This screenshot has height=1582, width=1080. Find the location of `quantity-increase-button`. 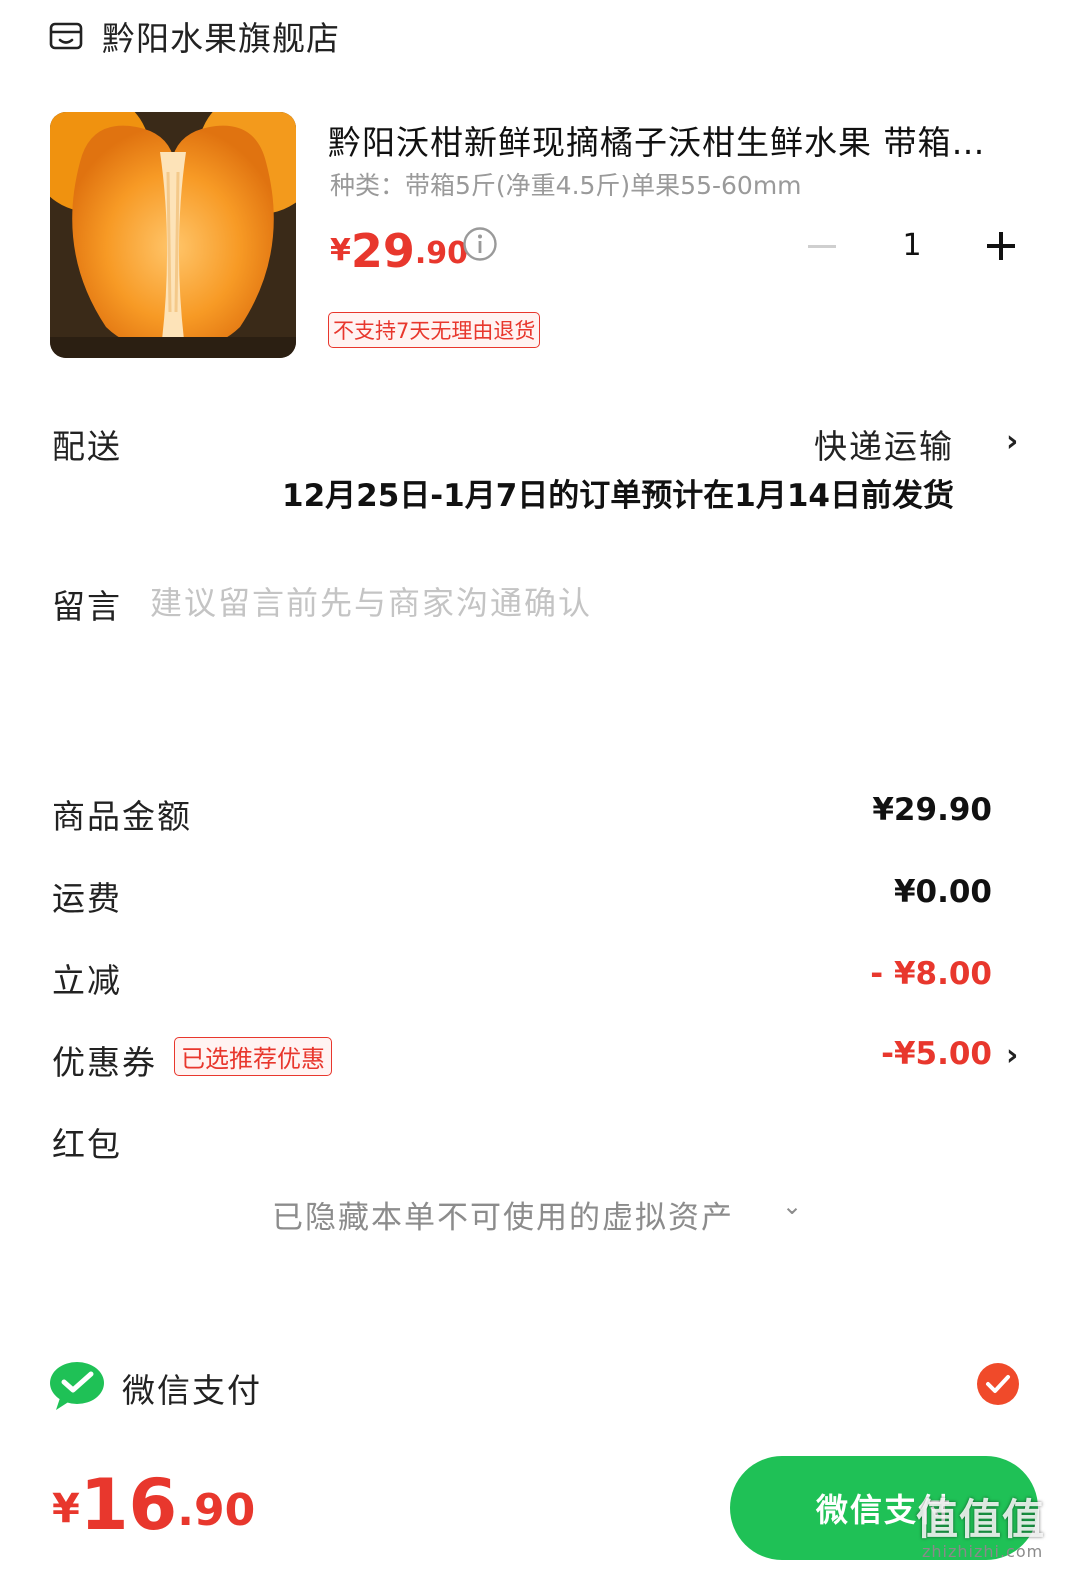

quantity-increase-button is located at coordinates (1001, 246).